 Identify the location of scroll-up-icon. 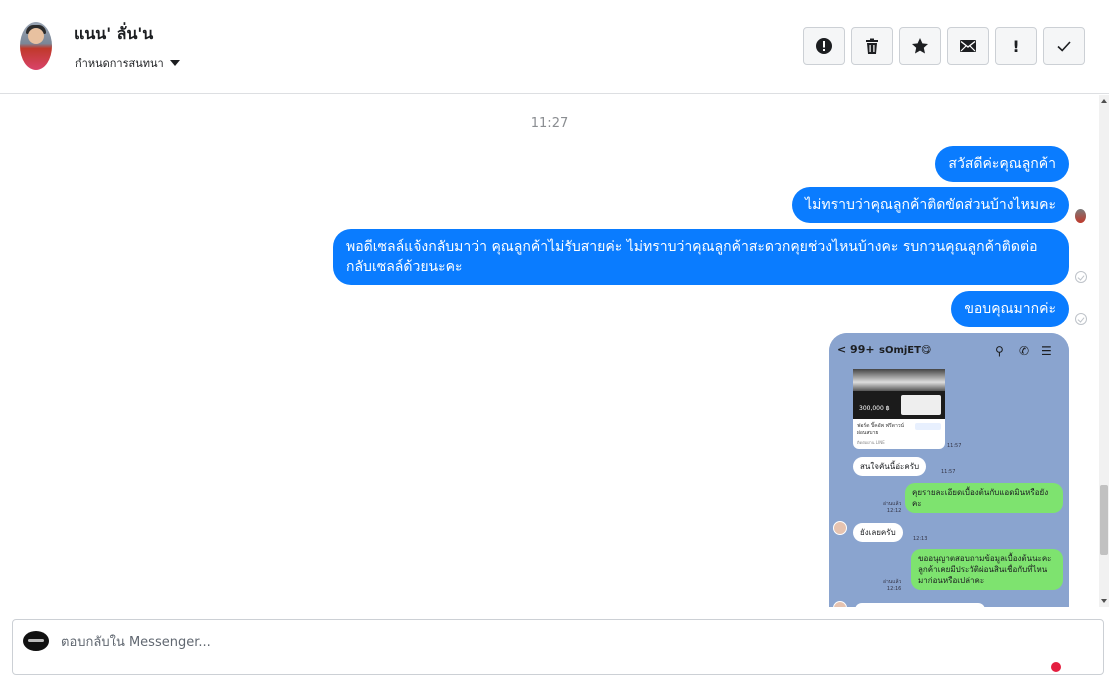
(1104, 101).